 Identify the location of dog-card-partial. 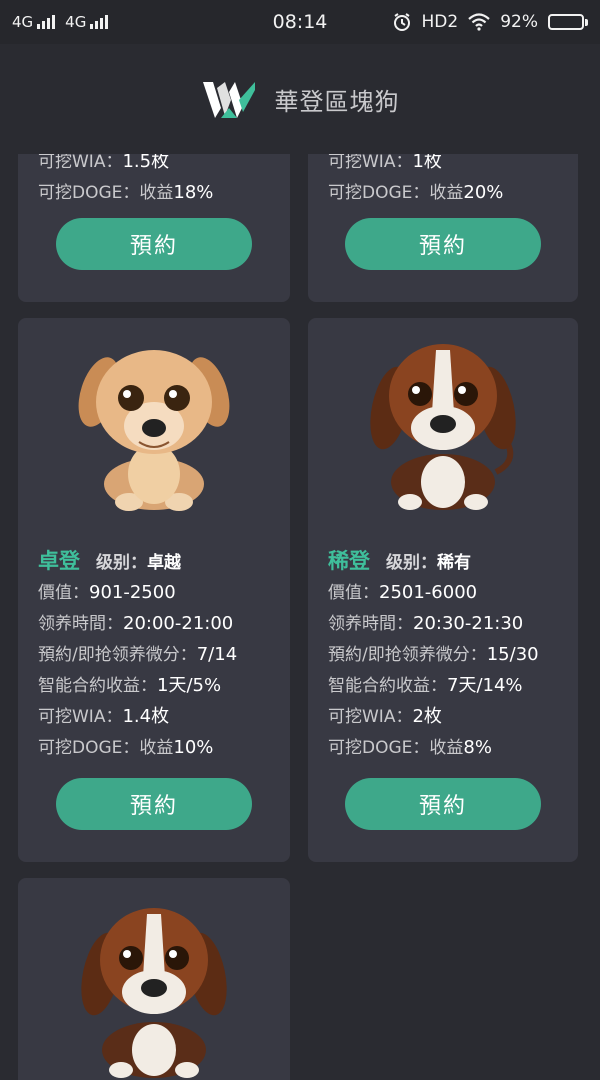
(154, 979).